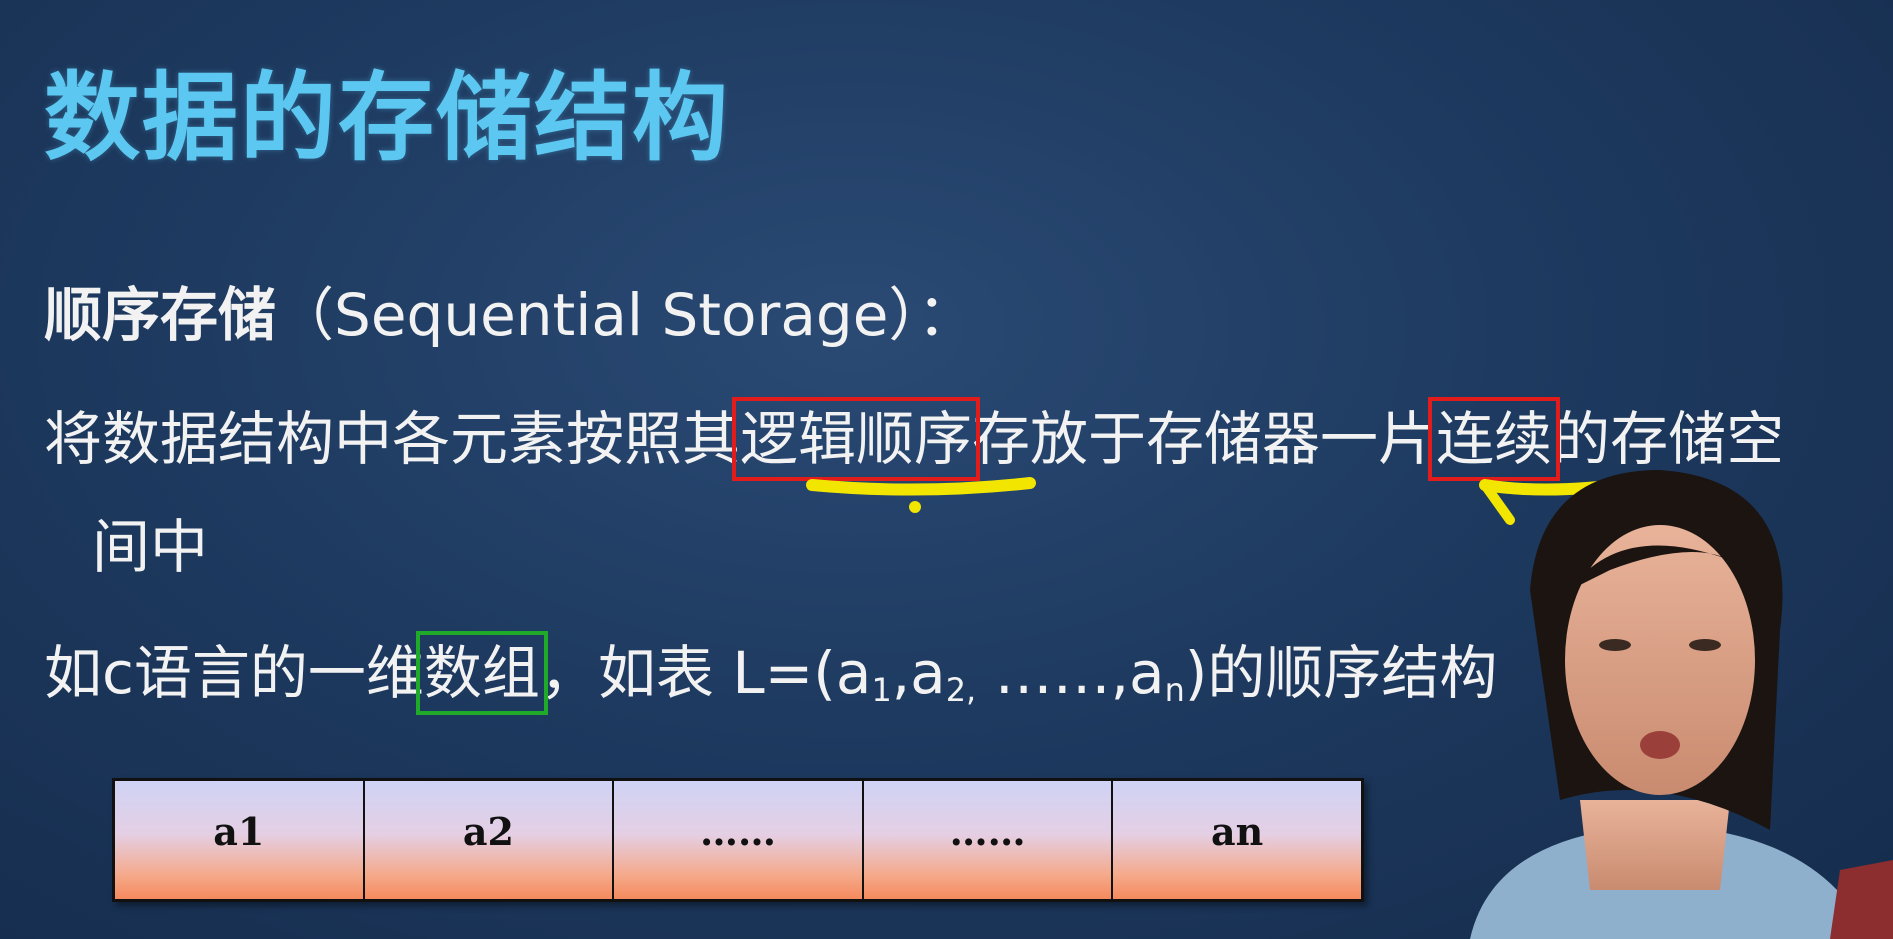  Describe the element at coordinates (705, 673) in the screenshot. I see `example-text: ，如表 L=(a` at that location.